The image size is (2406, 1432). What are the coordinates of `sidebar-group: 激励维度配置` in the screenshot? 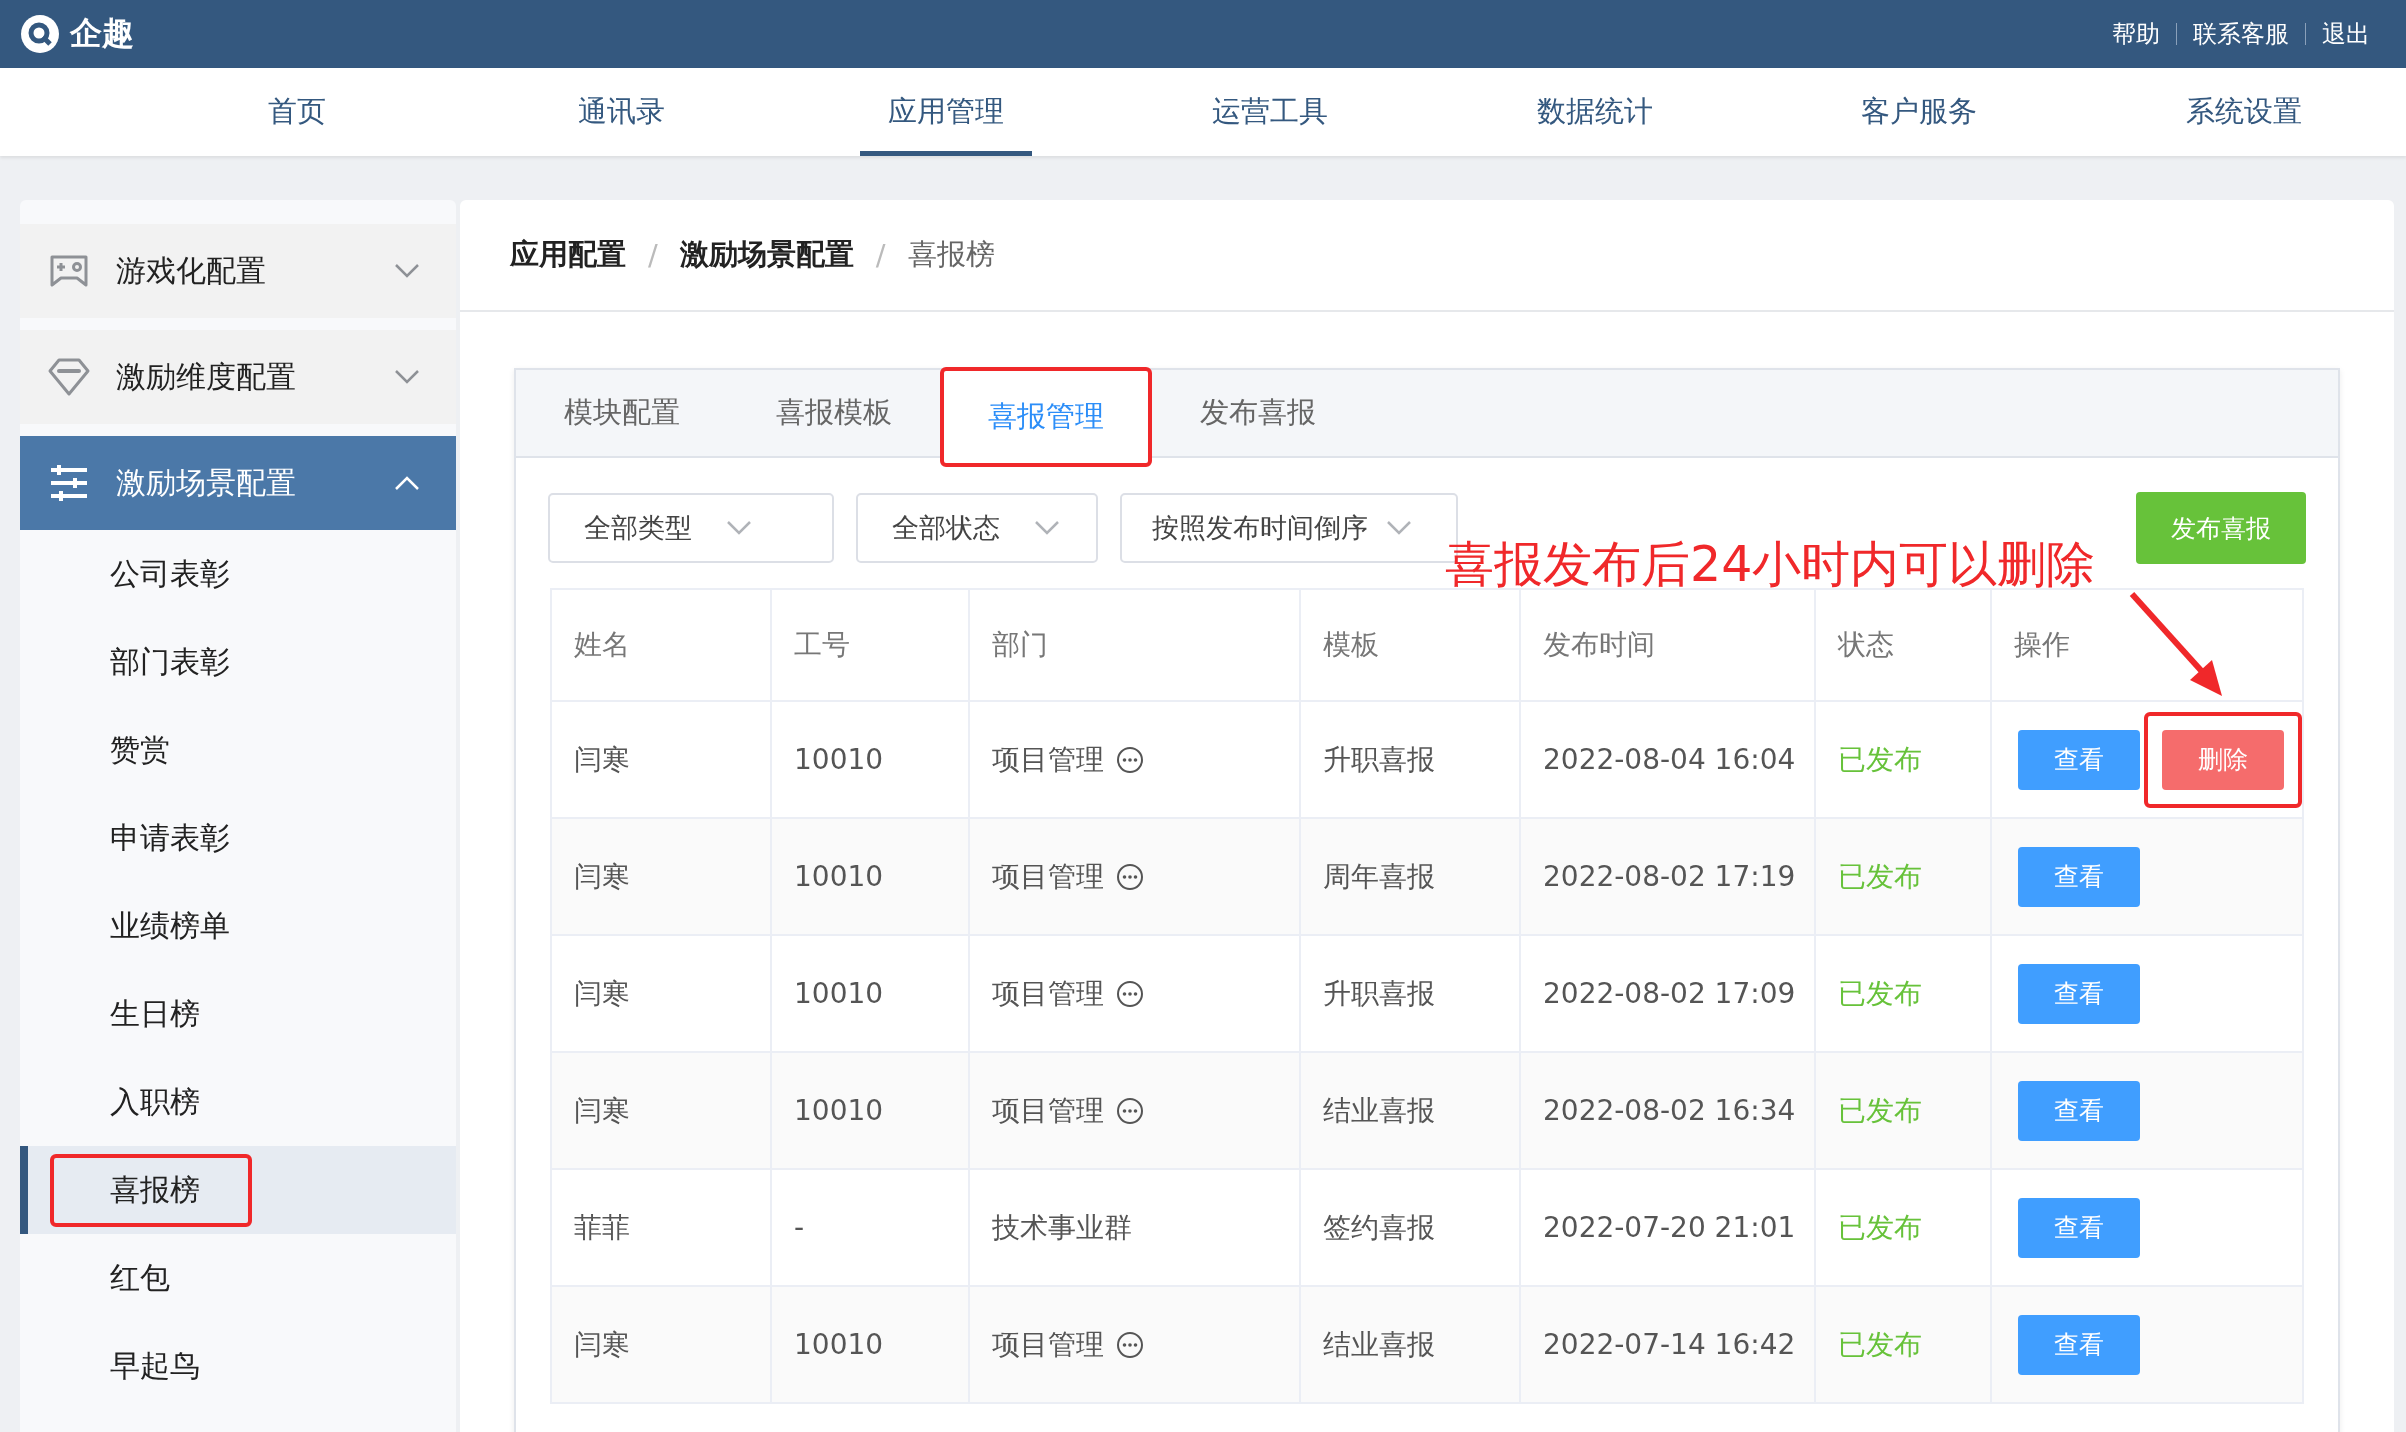 It's located at (238, 377).